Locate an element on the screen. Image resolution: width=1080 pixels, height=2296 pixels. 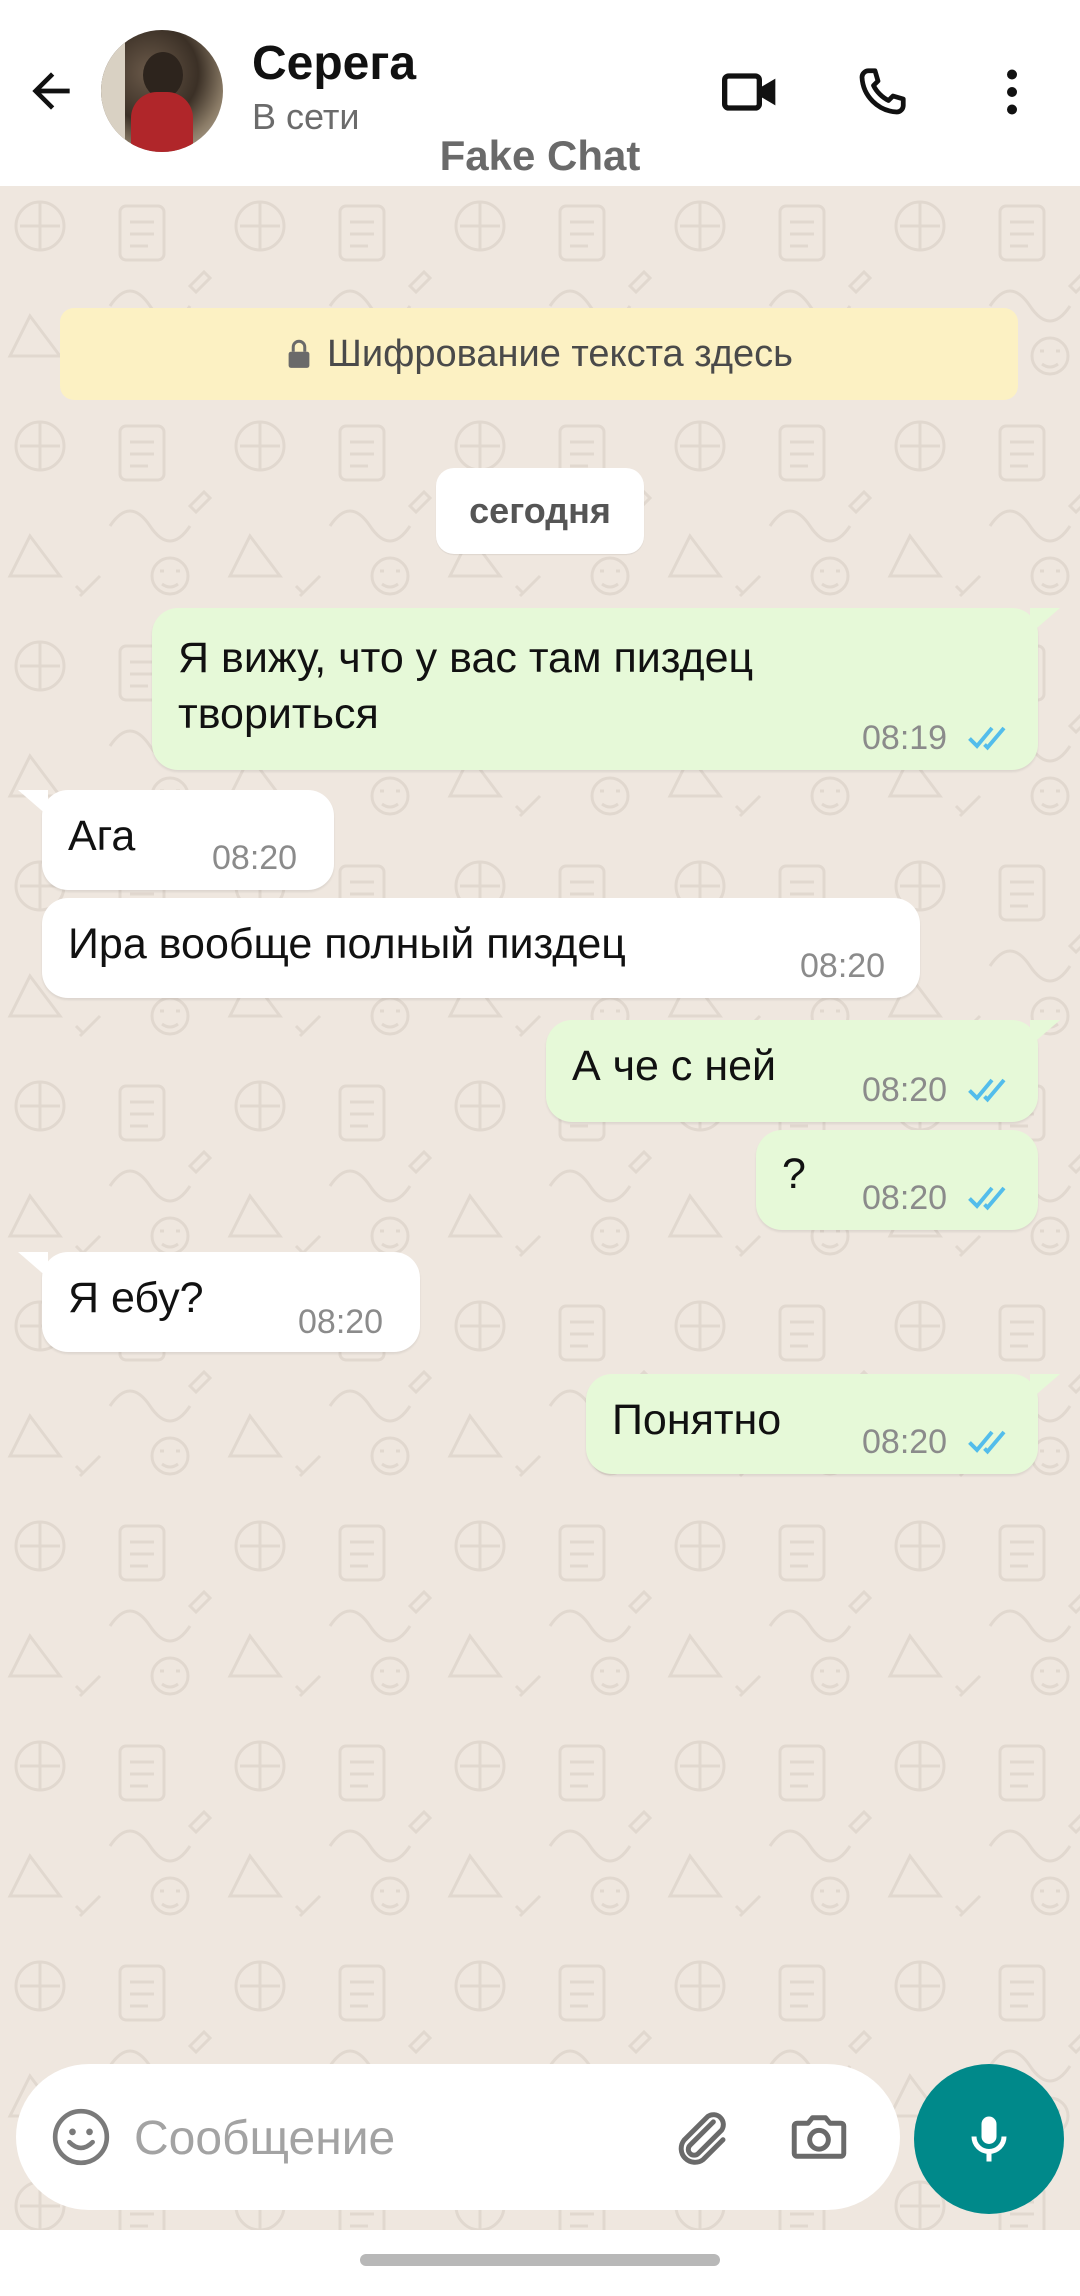
paperclip-icon is located at coordinates (701, 2137).